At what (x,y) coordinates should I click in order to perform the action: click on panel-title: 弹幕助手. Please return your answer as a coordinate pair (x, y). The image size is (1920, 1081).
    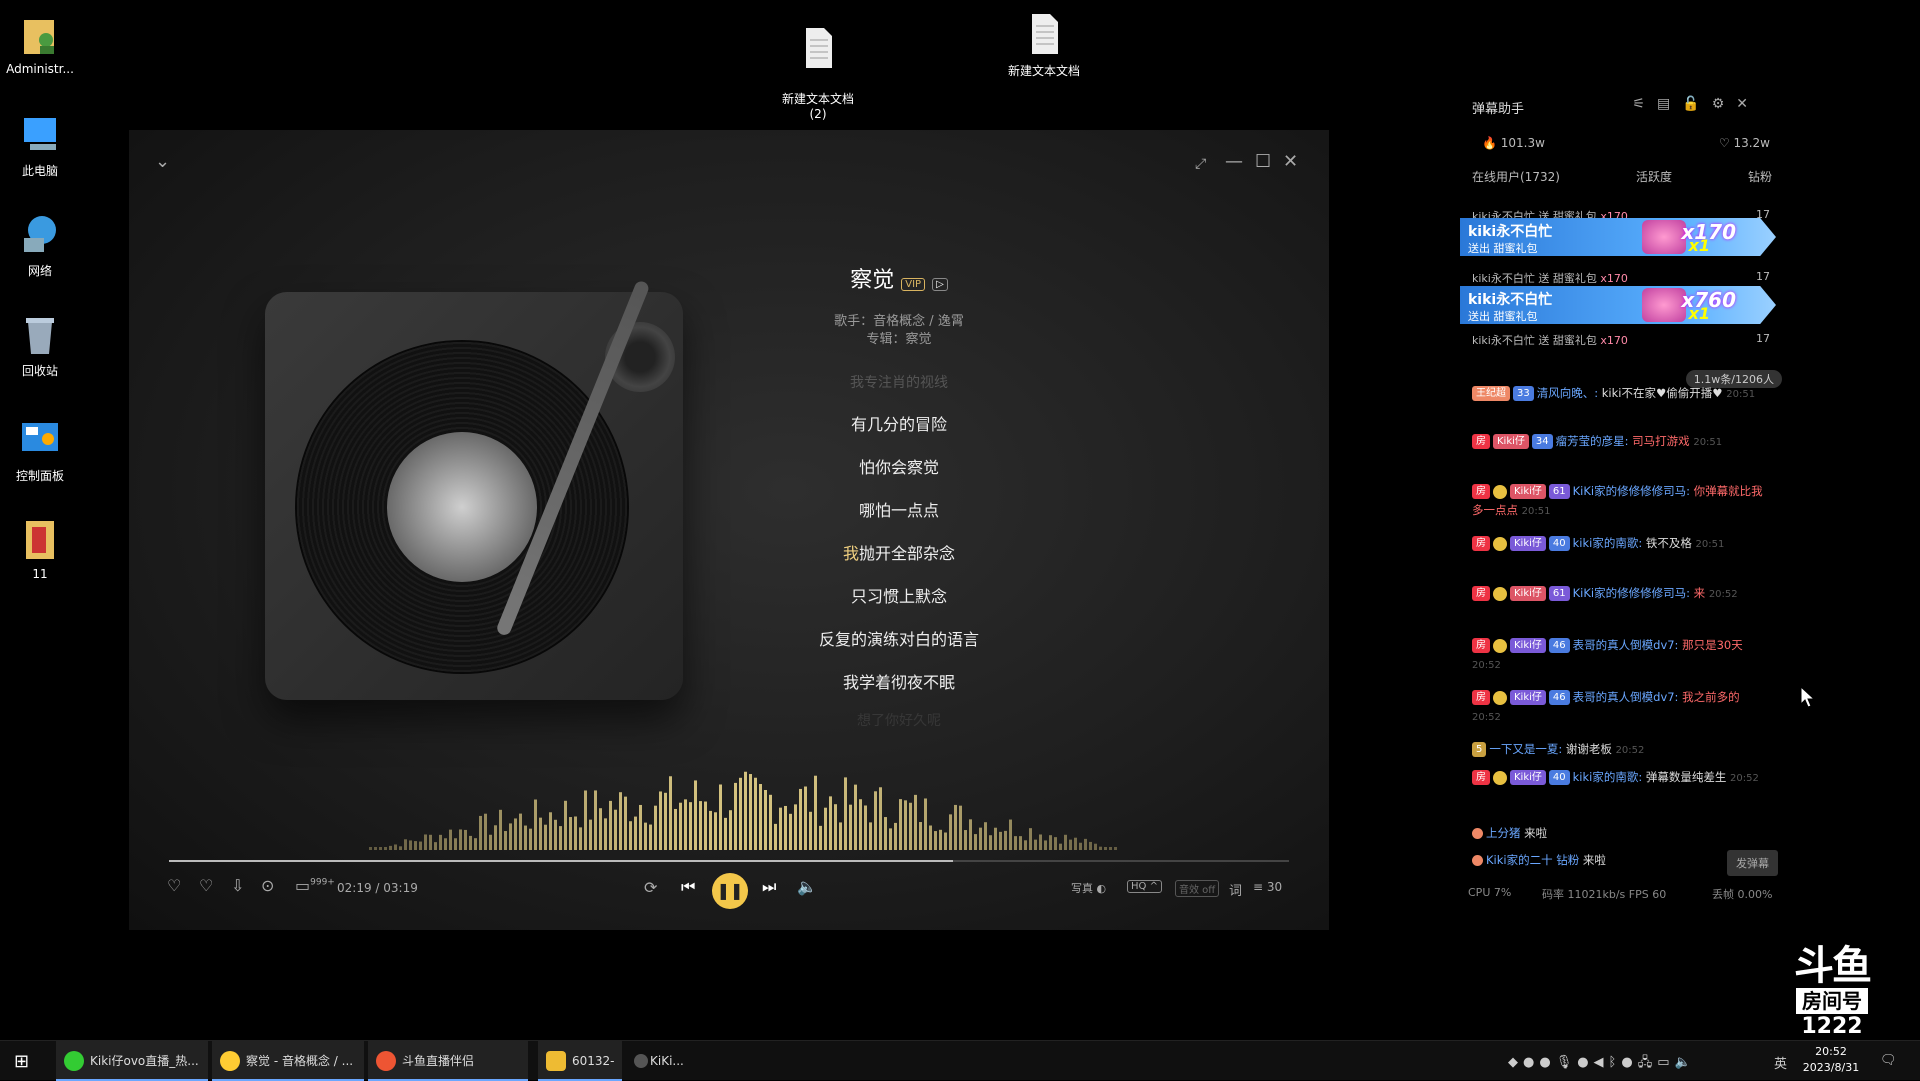
    Looking at the image, I should click on (1498, 109).